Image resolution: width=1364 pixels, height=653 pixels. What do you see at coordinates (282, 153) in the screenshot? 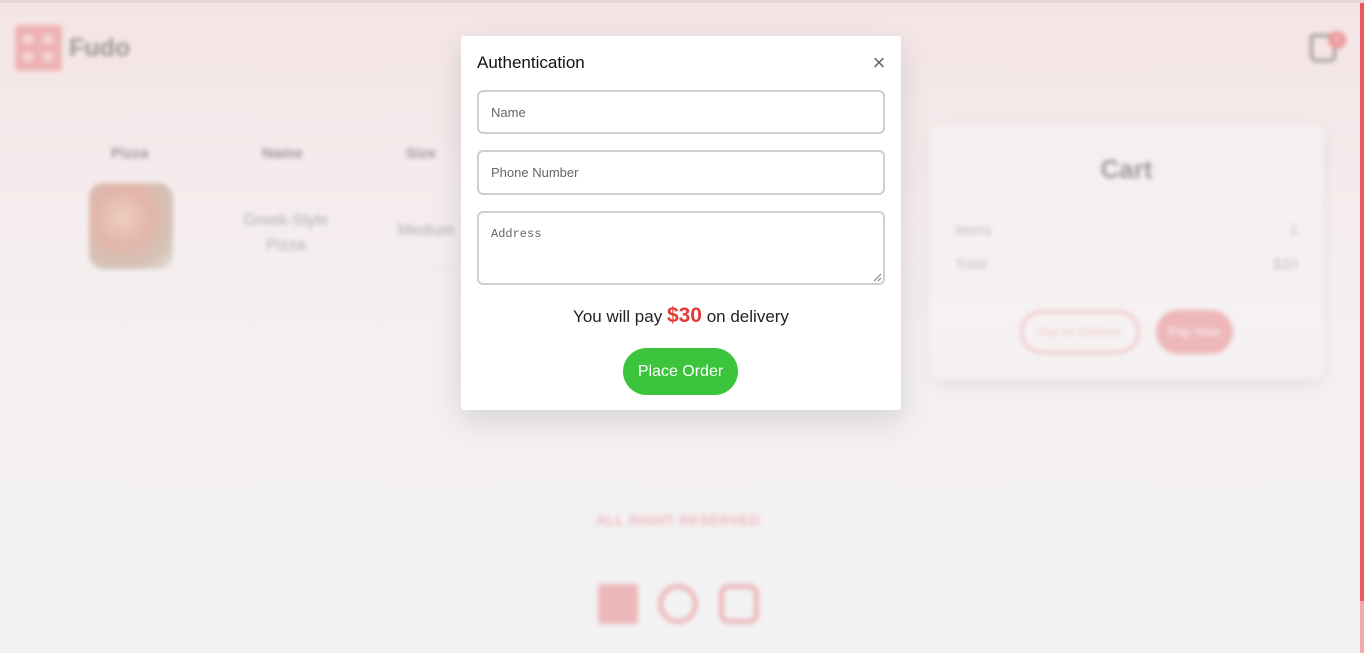
I see `table-header-name: Name` at bounding box center [282, 153].